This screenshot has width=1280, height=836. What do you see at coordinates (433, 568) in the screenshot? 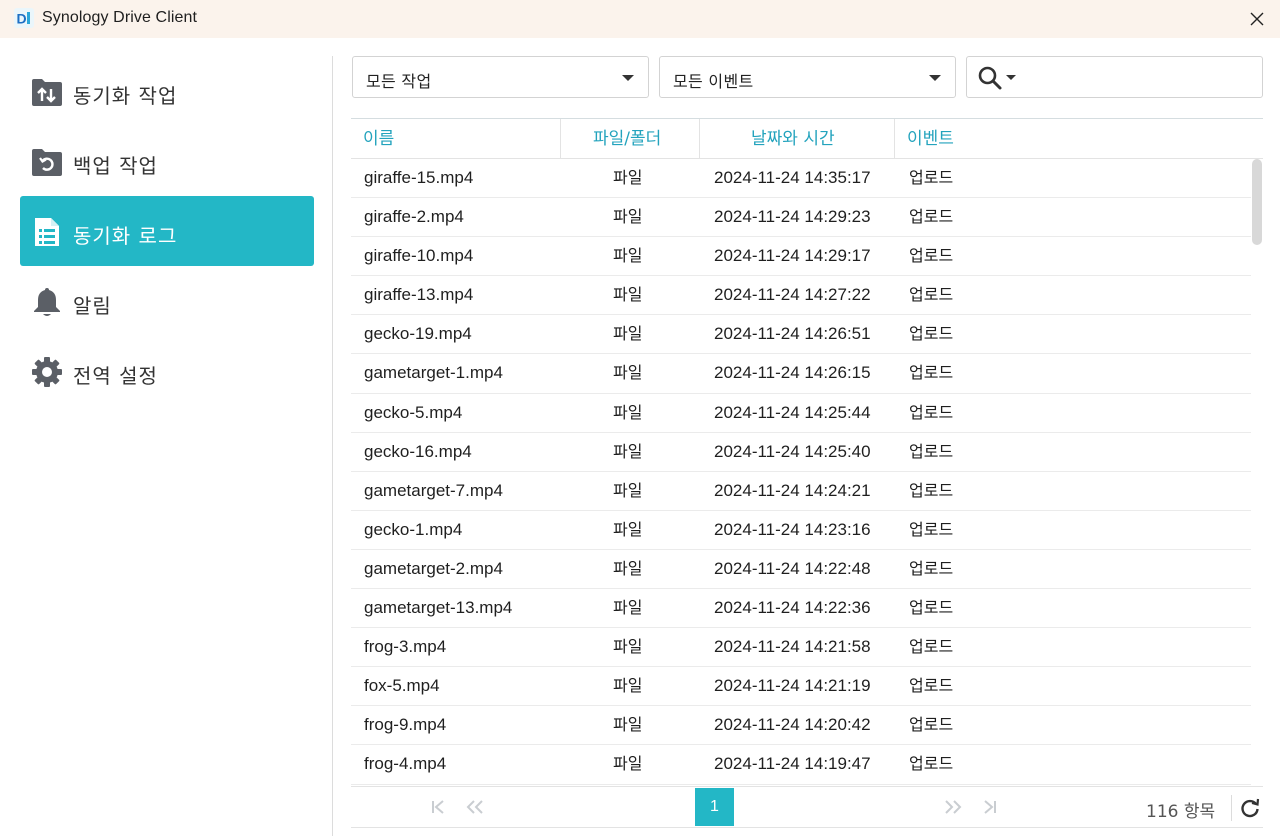
I see `file-name-cell: gametarget-2.mp4` at bounding box center [433, 568].